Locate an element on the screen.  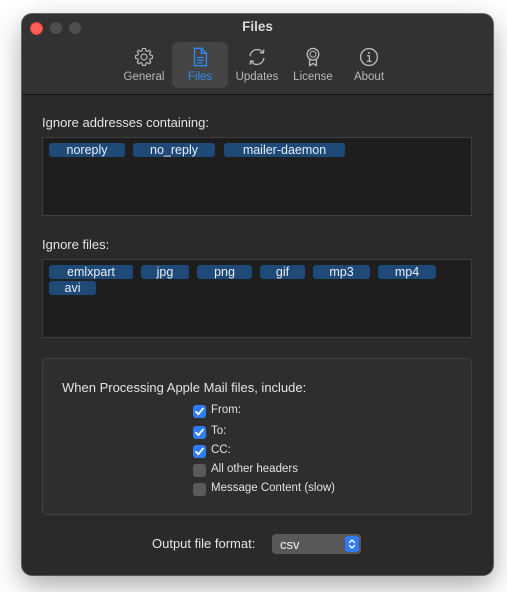
tab-general: General is located at coordinates (144, 65).